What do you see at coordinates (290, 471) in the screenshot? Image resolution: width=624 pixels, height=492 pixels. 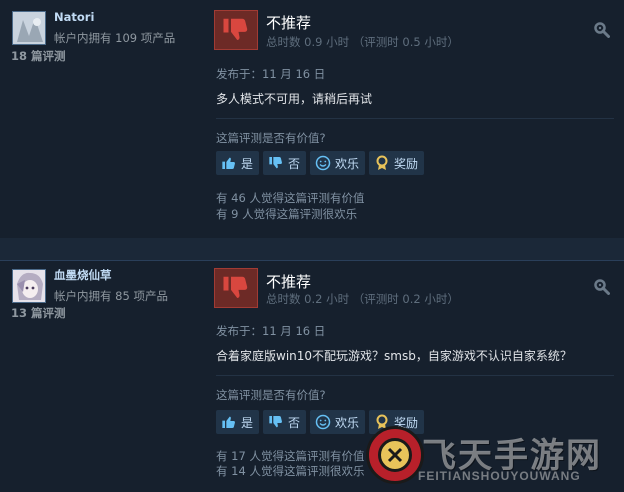 I see `funny-count: 有 14 人觉得这篇评测很欢乐` at bounding box center [290, 471].